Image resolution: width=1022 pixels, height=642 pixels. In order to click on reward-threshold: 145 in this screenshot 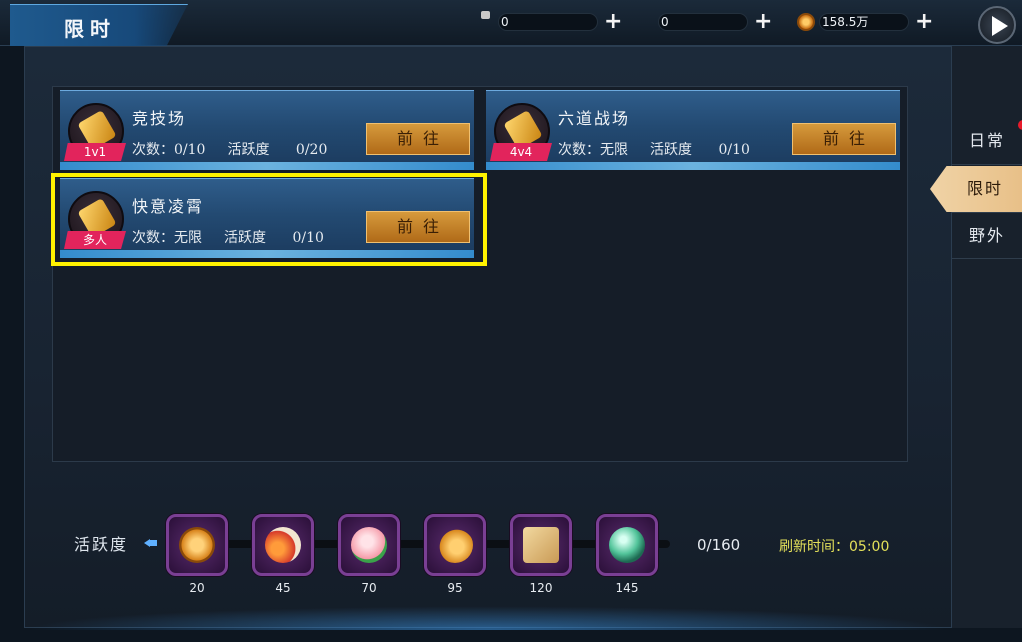, I will do `click(627, 588)`.